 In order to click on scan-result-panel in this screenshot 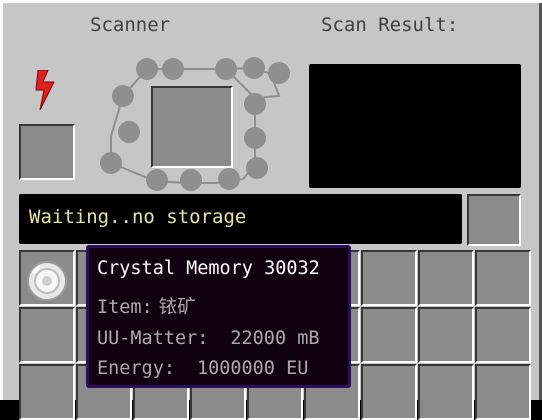, I will do `click(415, 126)`.